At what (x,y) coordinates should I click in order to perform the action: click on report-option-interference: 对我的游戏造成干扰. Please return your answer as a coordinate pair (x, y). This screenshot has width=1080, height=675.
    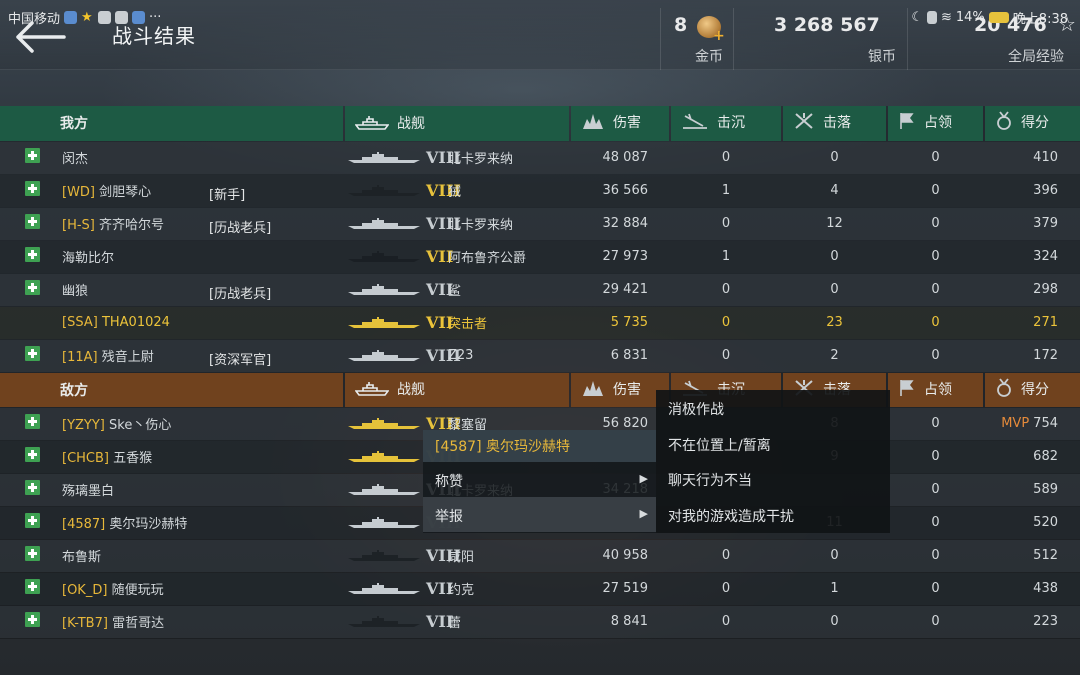
    Looking at the image, I should click on (773, 515).